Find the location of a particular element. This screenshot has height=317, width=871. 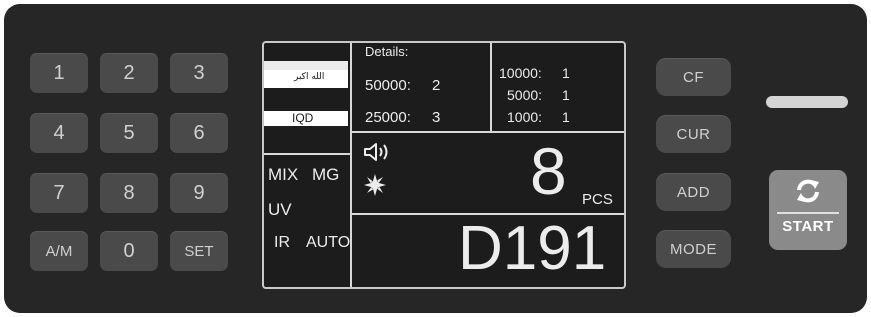

key-set: SET is located at coordinates (199, 251).